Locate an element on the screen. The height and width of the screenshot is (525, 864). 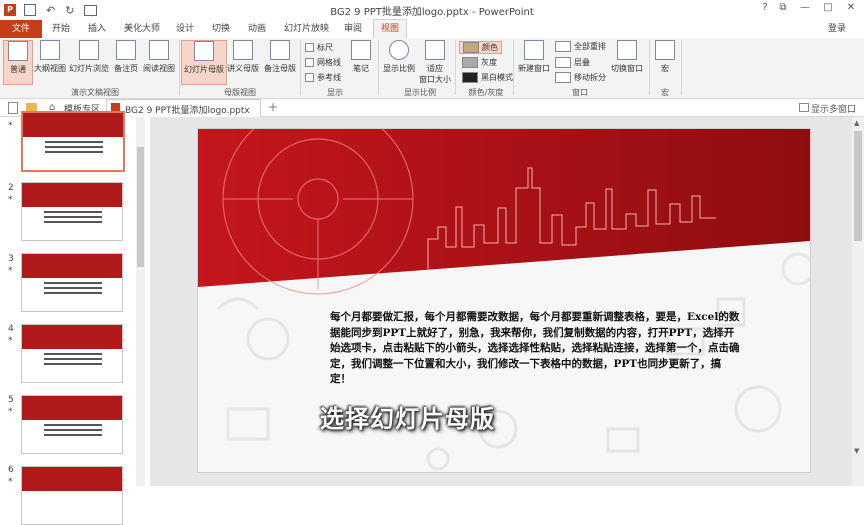
tab-insert: 插入 is located at coordinates (97, 29).